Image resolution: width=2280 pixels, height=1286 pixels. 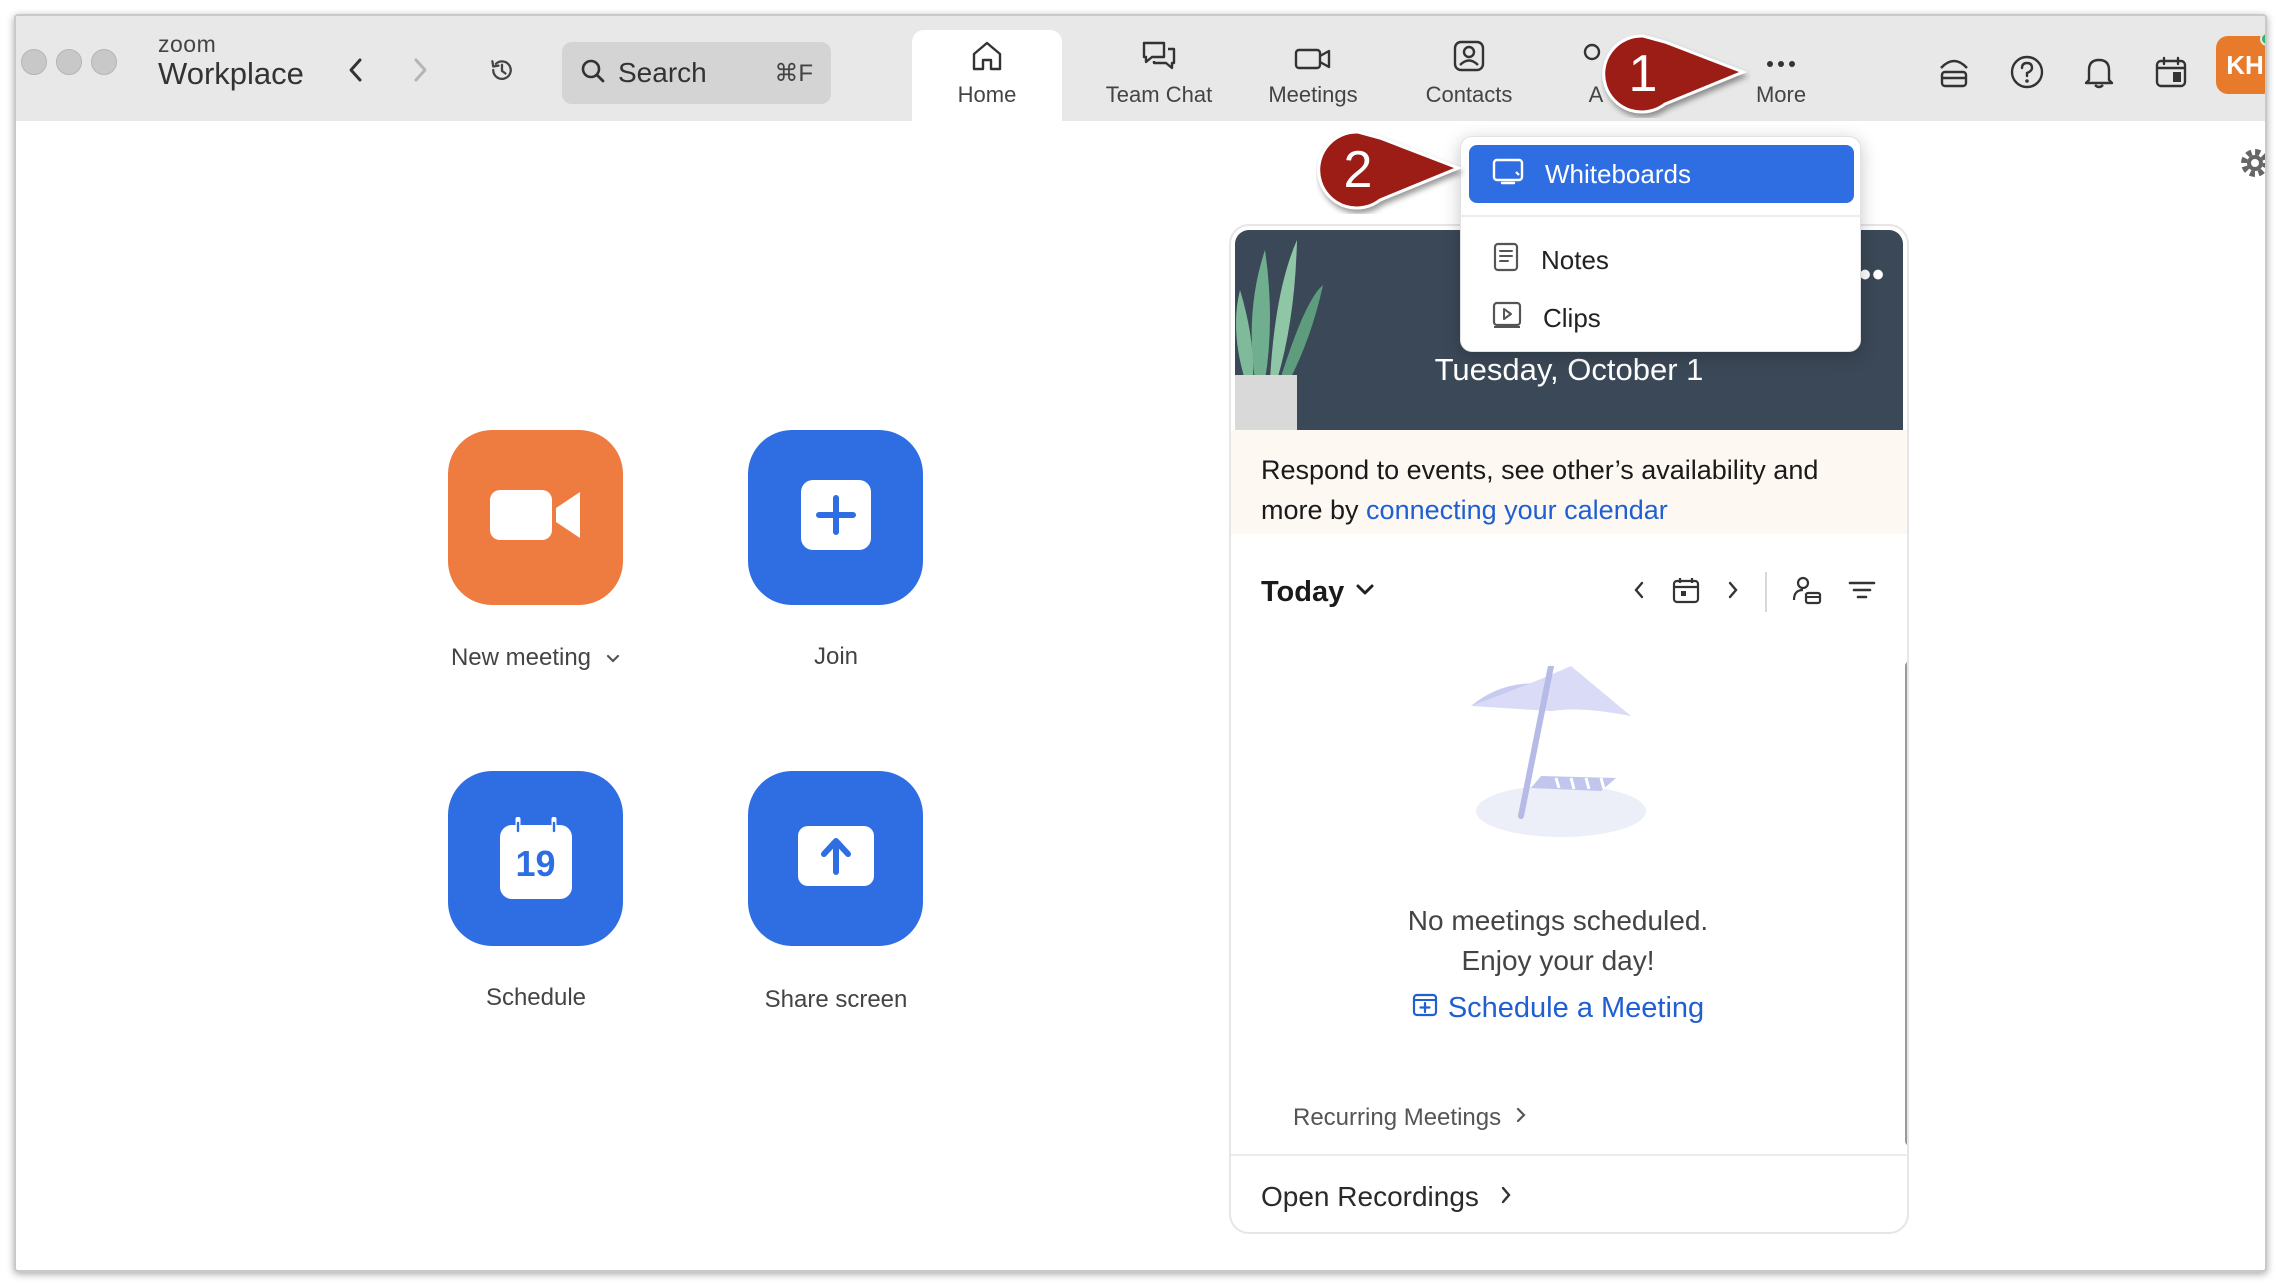 What do you see at coordinates (1558, 751) in the screenshot?
I see `beach-umbrella-illustration` at bounding box center [1558, 751].